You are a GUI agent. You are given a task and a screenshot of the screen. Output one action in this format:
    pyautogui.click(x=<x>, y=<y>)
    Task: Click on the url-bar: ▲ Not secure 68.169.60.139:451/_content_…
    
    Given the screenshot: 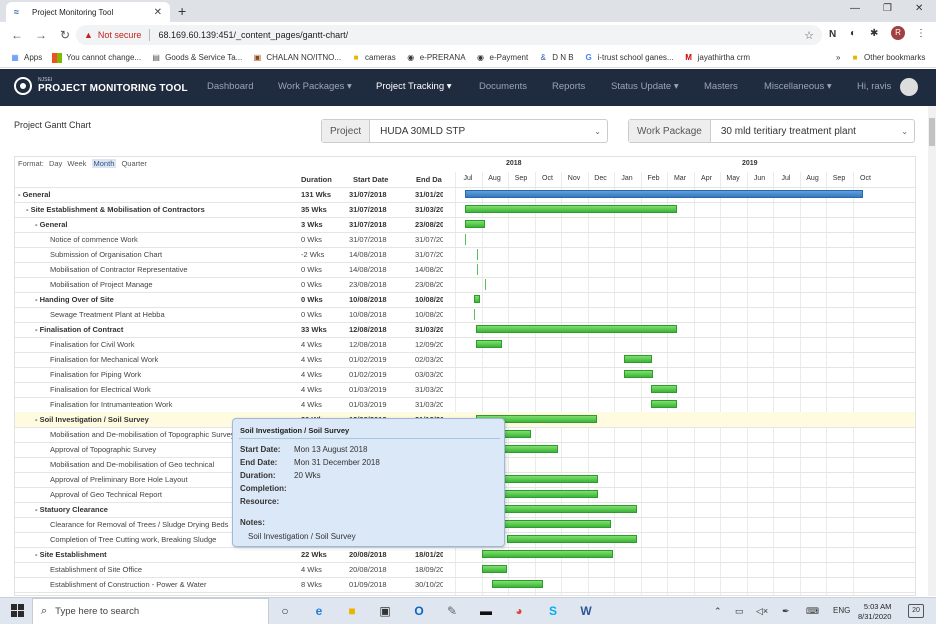 What is the action you would take?
    pyautogui.click(x=449, y=35)
    